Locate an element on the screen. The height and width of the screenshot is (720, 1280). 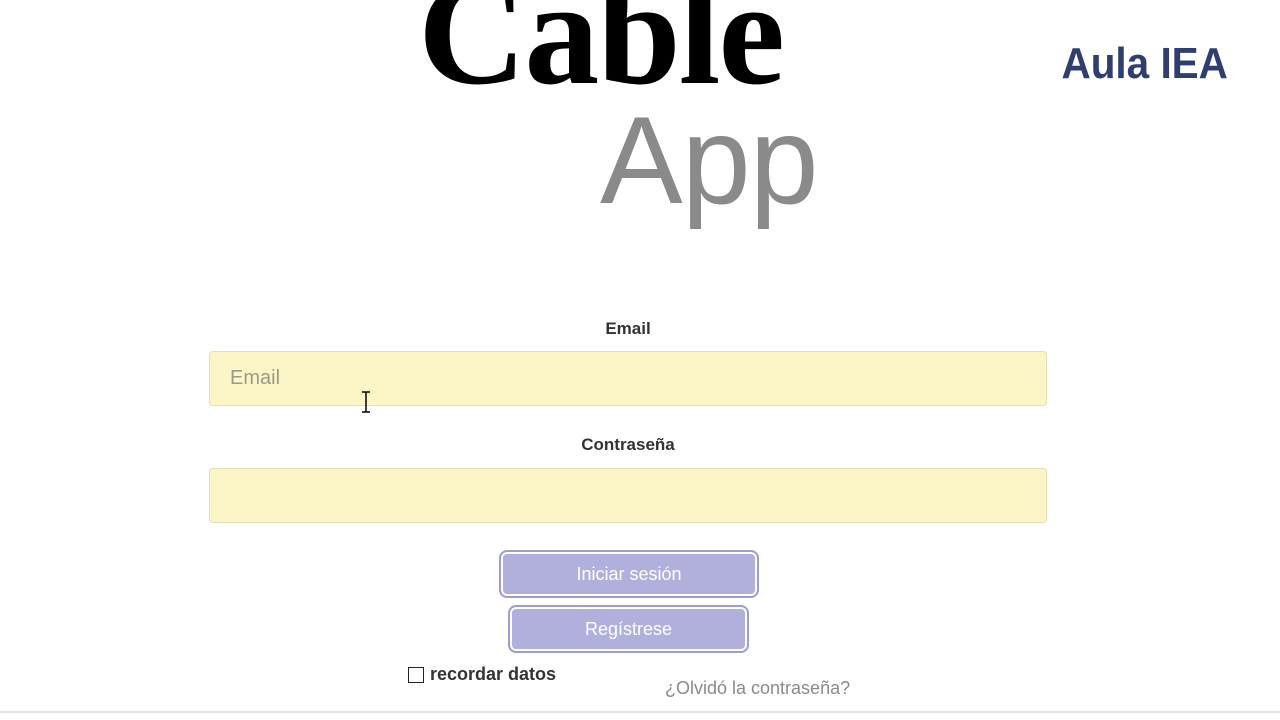
bottom-divider is located at coordinates (640, 712).